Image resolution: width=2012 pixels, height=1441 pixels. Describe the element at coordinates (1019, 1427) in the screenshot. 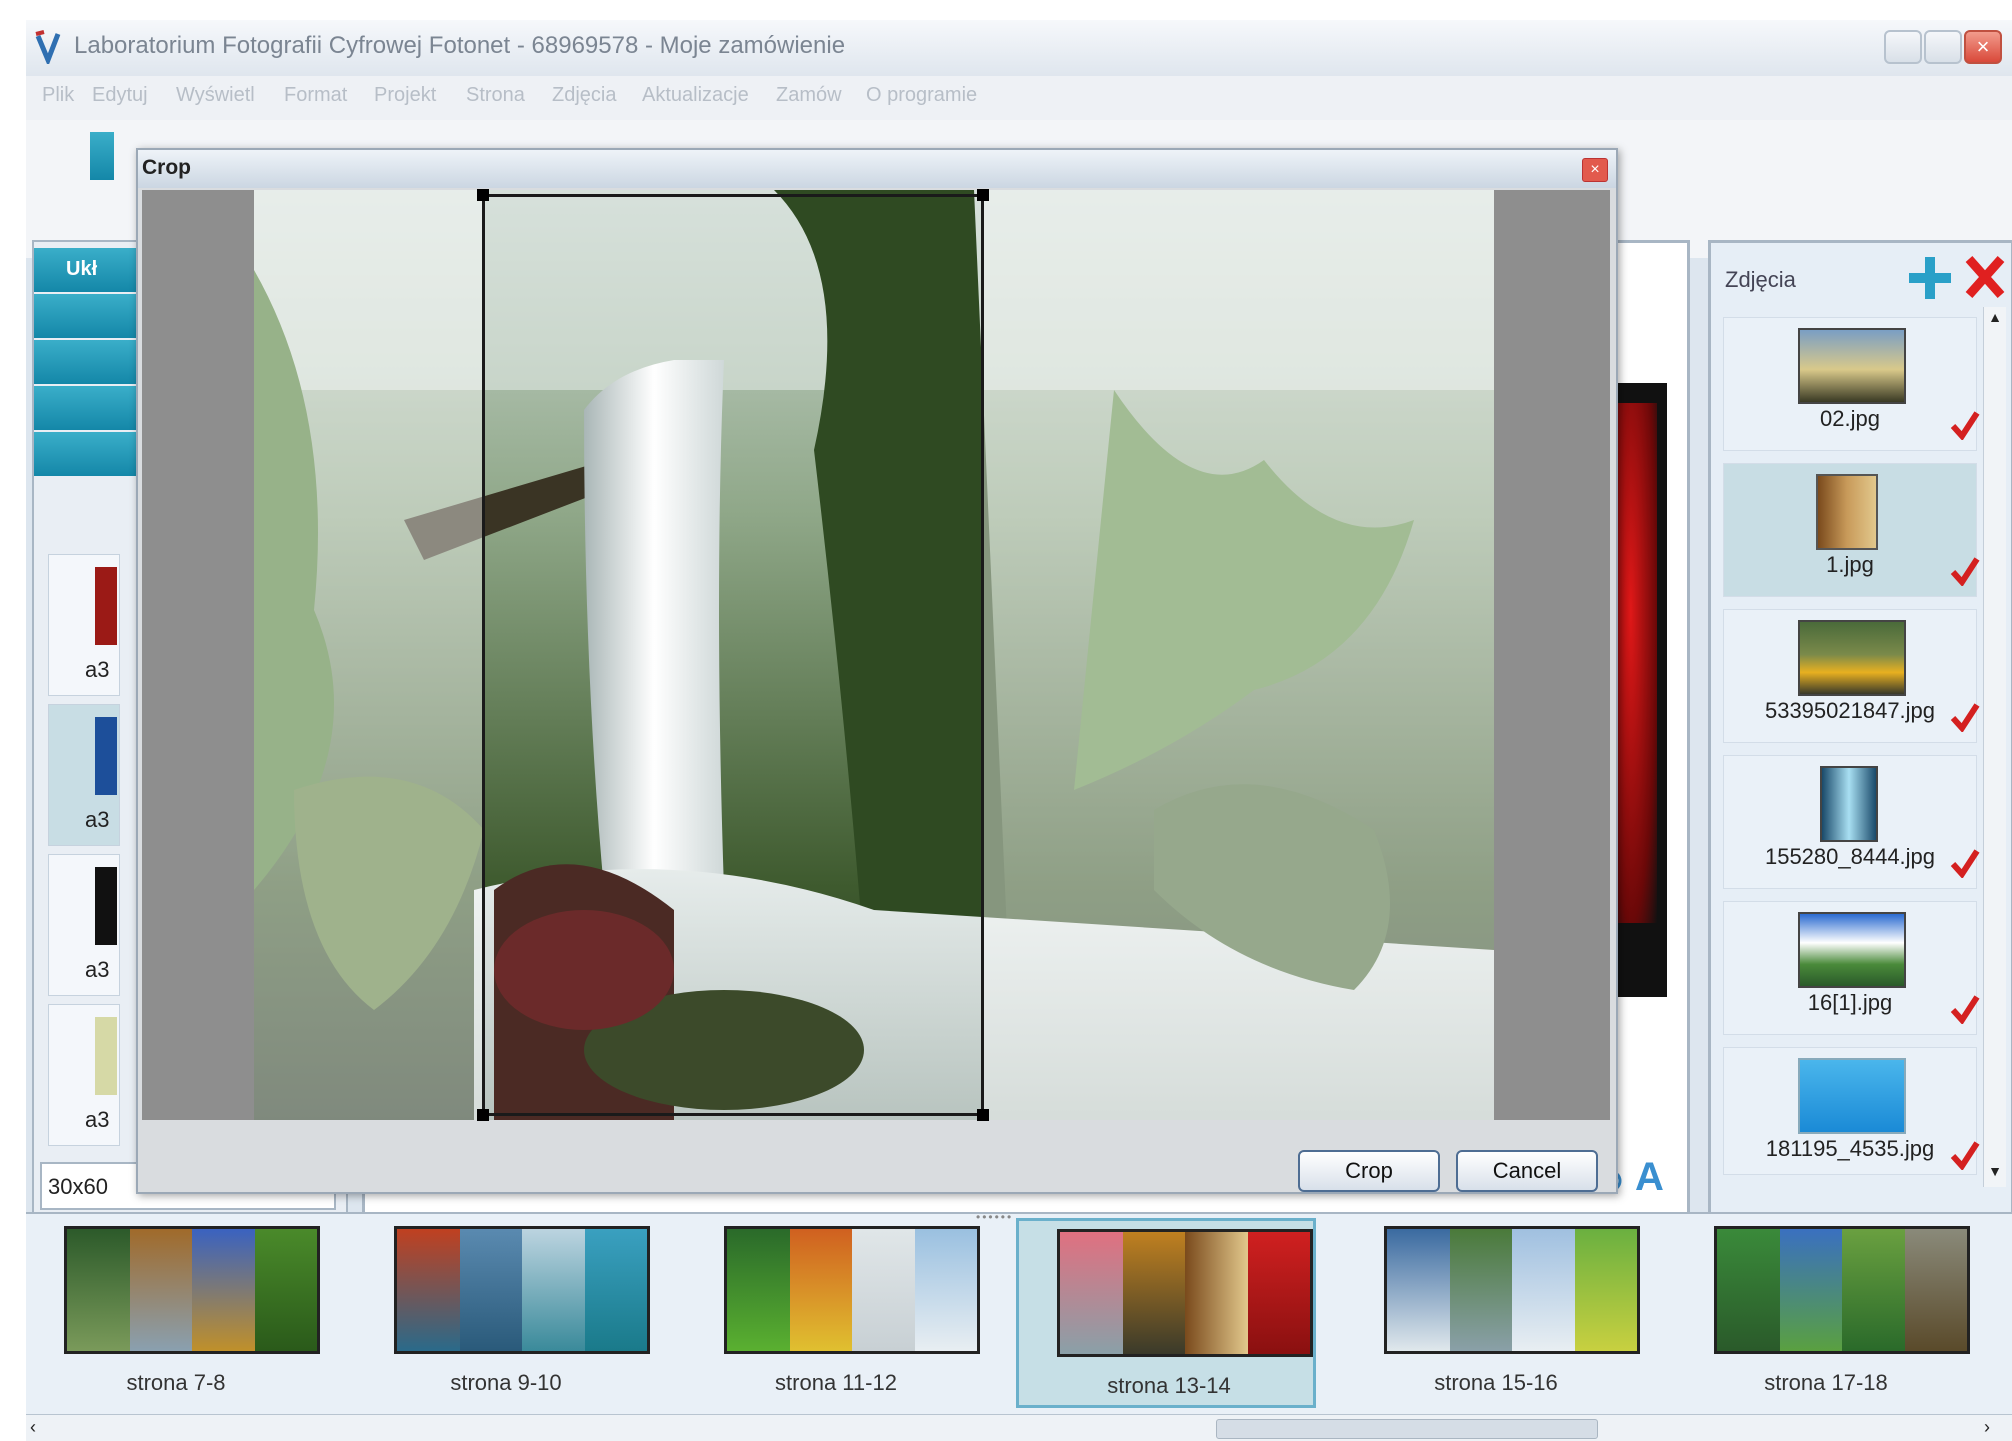

I see `pages-scrollbar: ‹ ›` at that location.